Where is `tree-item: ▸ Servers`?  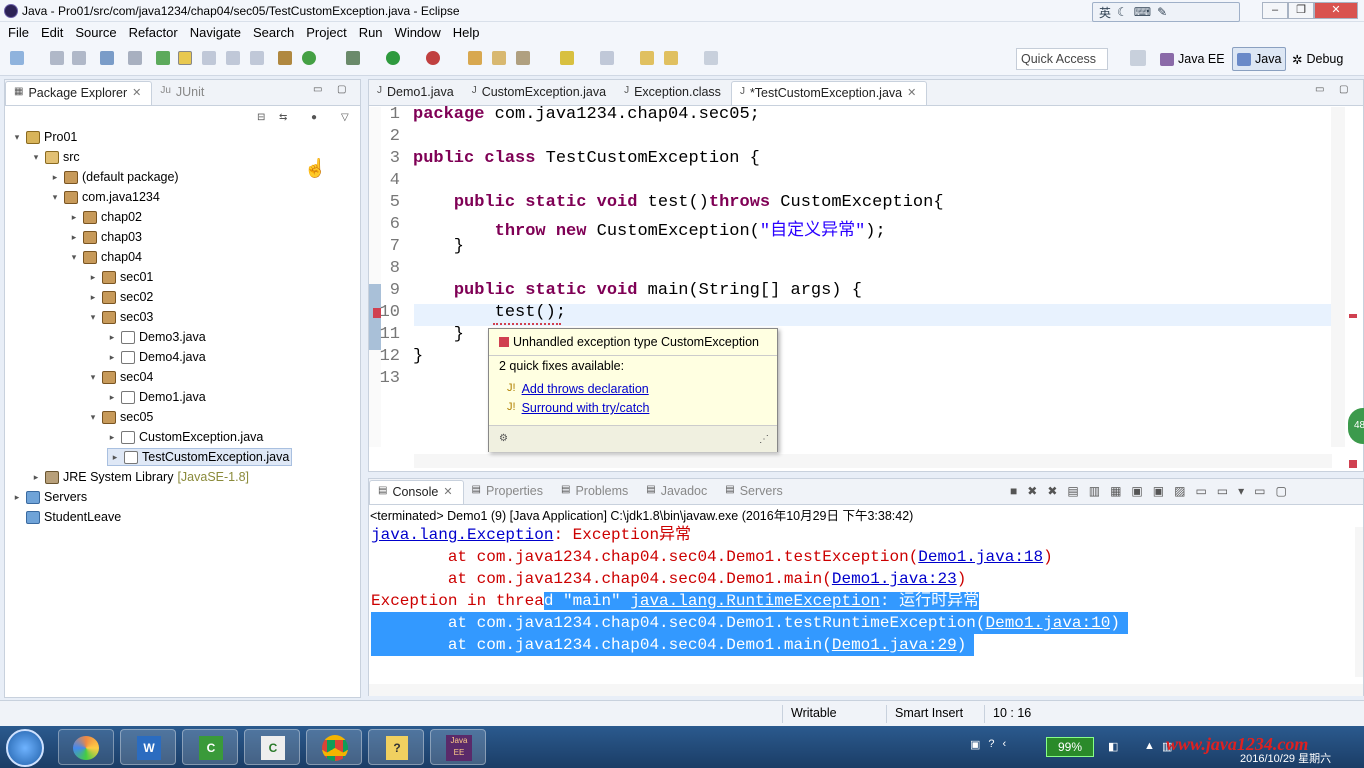
tree-item: ▸ Servers is located at coordinates (49, 497).